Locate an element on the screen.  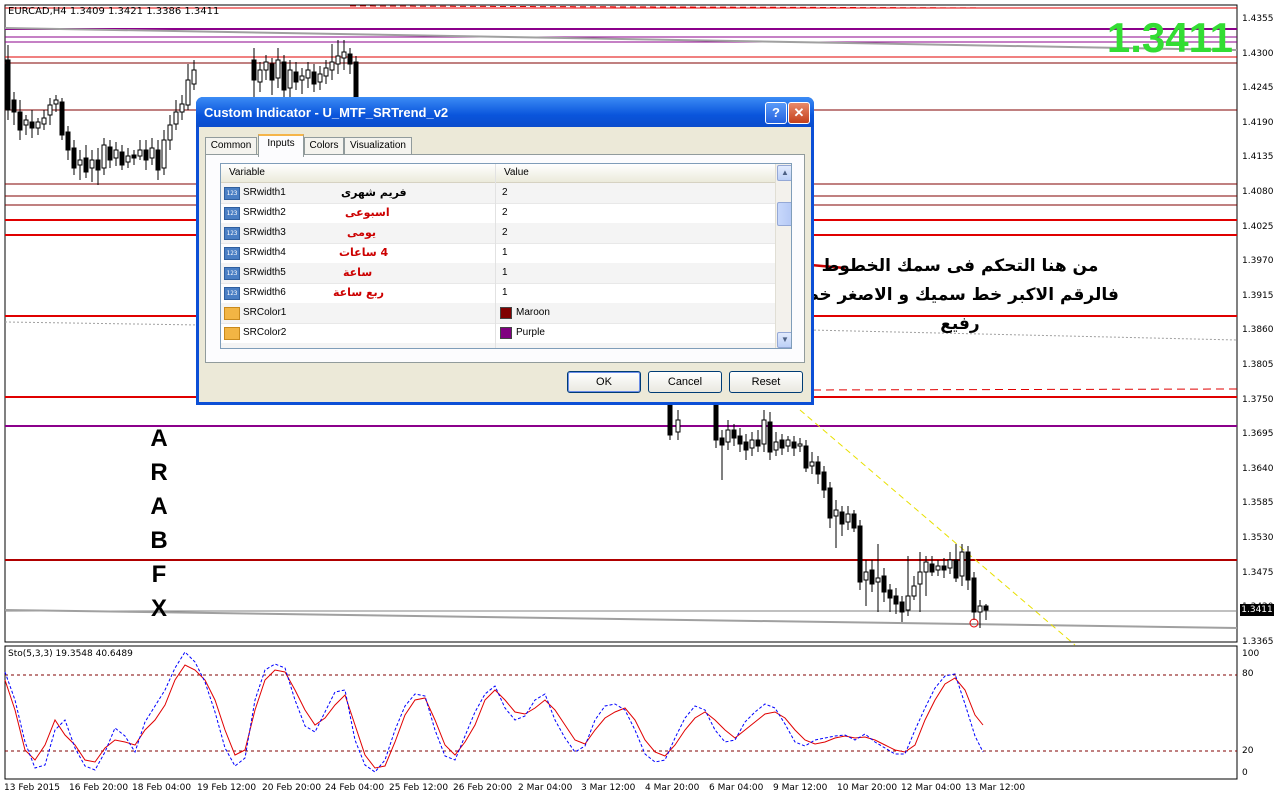
scroll-up-button: ▲ is located at coordinates (784, 173).